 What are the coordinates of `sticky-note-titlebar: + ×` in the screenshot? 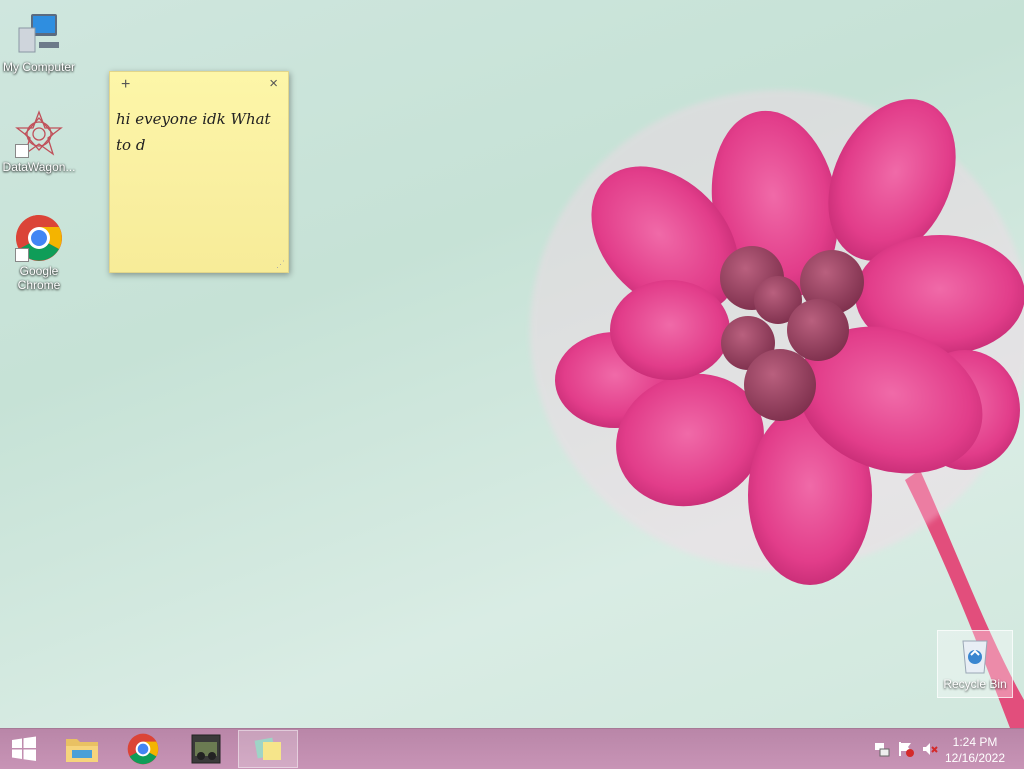 It's located at (199, 85).